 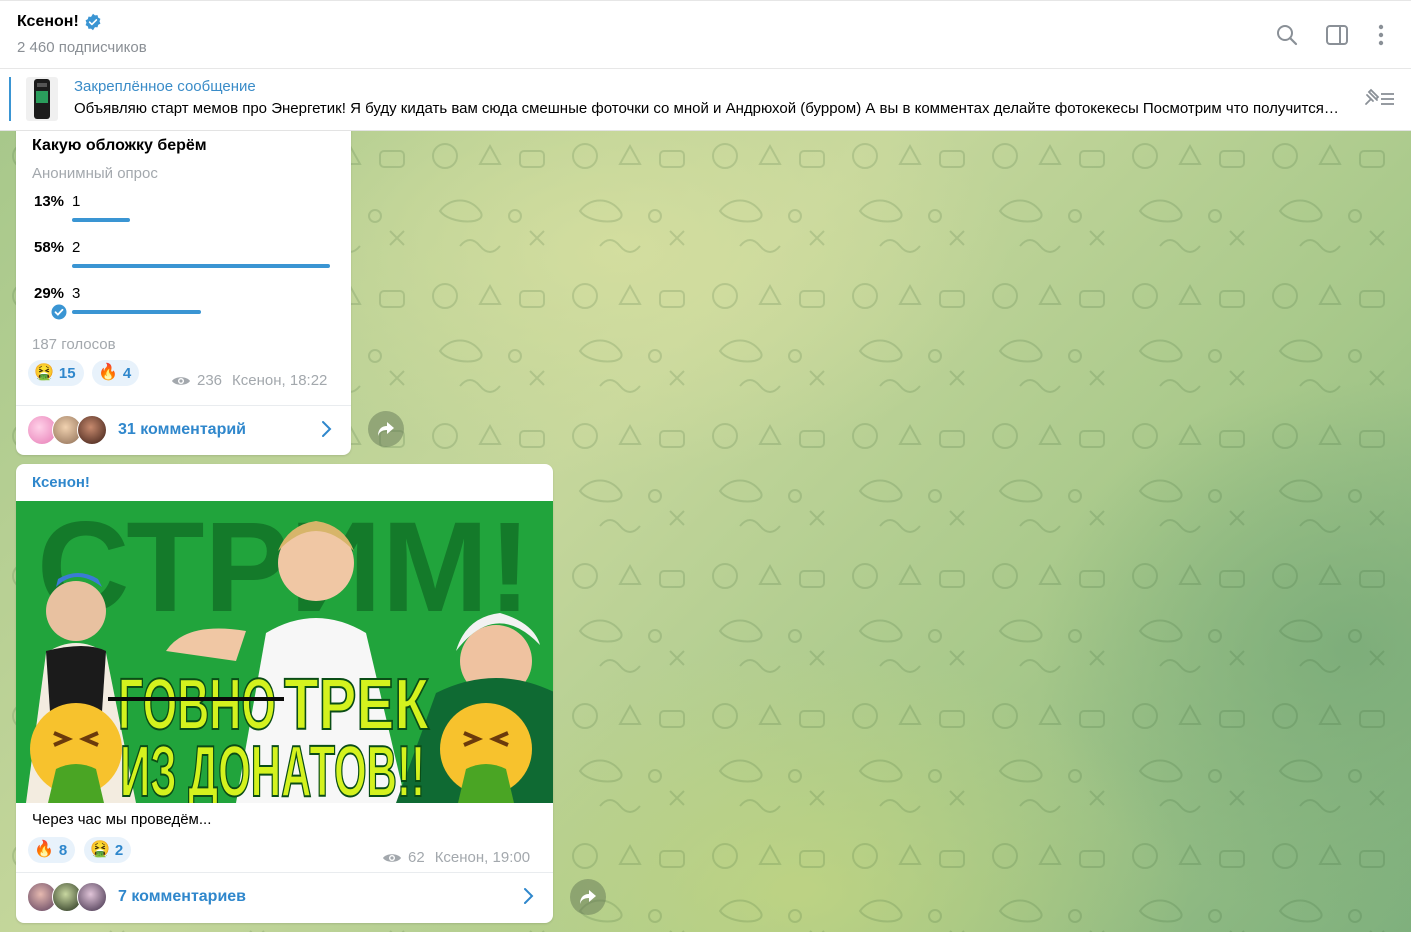 I want to click on poll-type: Анонимный опрос, so click(x=95, y=173).